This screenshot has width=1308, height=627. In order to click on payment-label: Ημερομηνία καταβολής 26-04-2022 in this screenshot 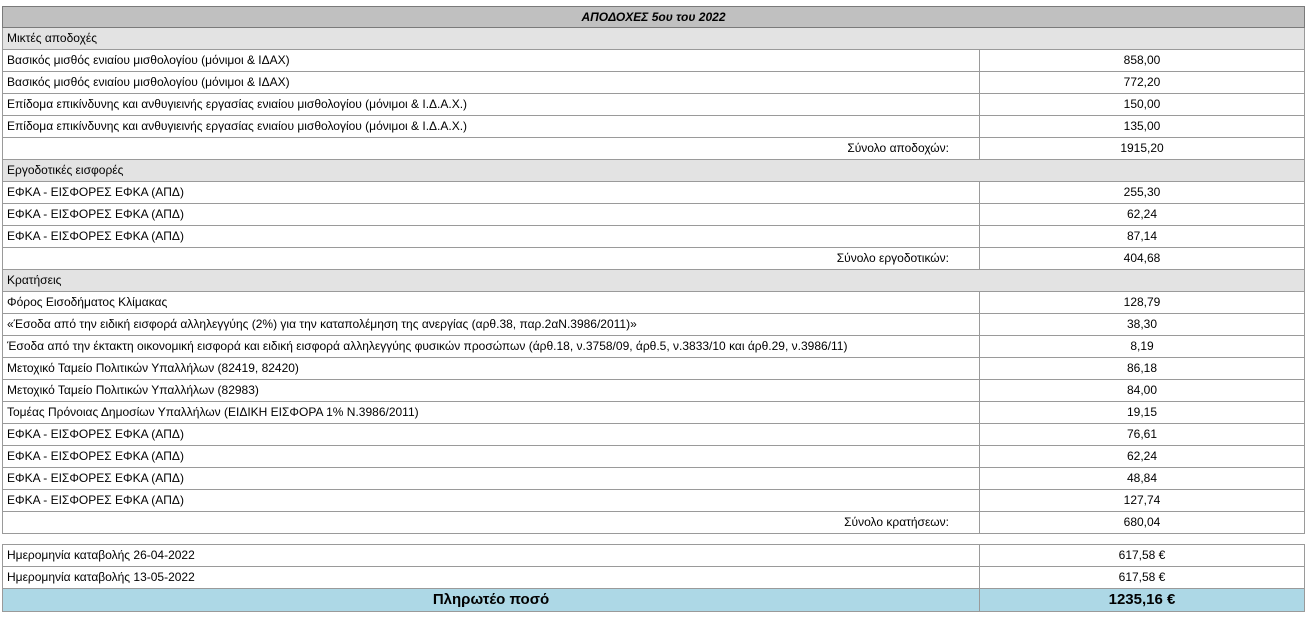, I will do `click(491, 555)`.